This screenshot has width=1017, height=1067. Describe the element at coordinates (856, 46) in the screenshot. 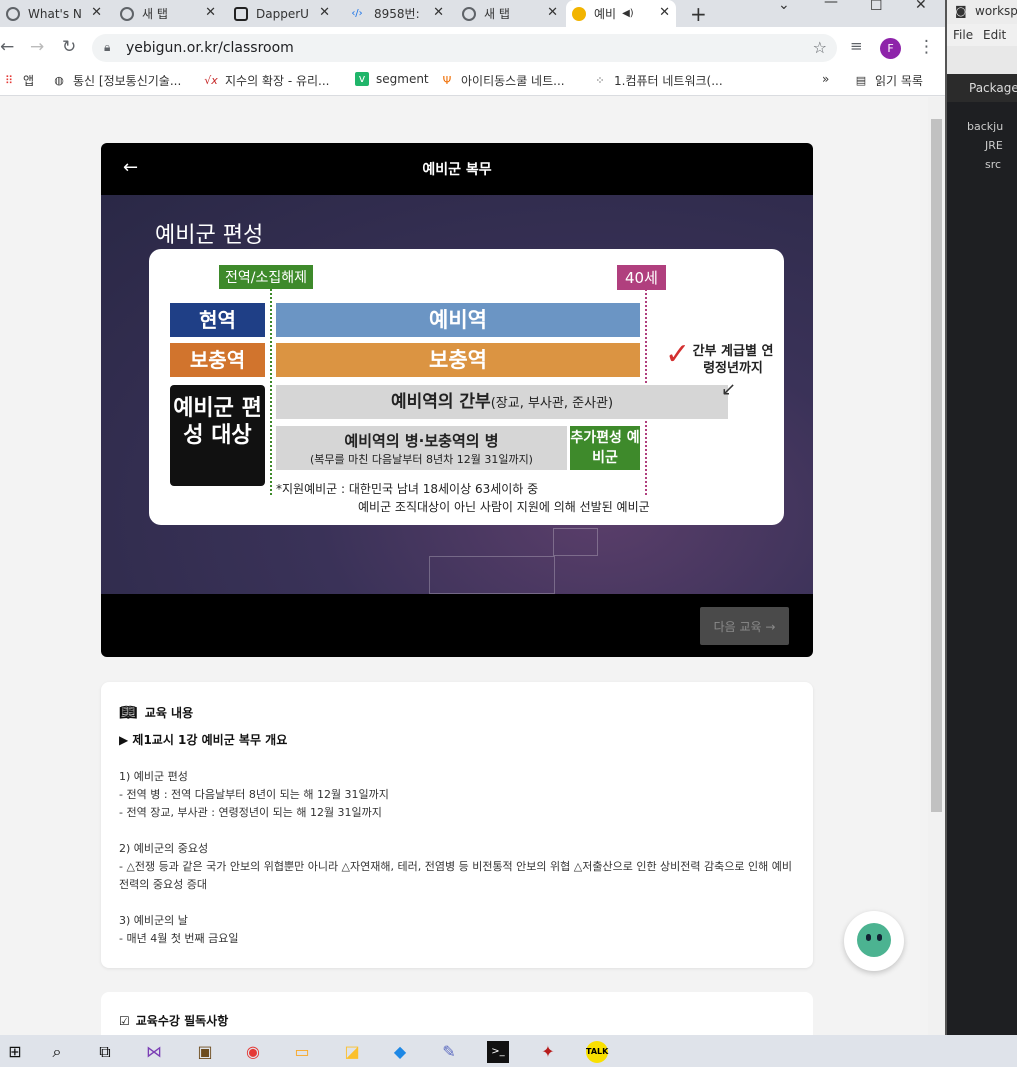

I see `media-control-icon: ≡` at that location.